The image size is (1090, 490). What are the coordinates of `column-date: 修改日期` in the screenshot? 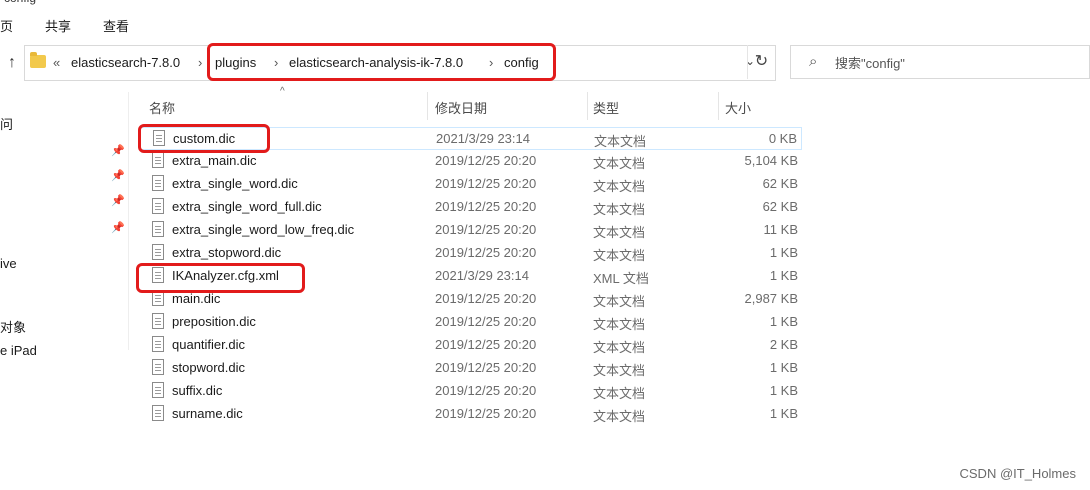 It's located at (461, 107).